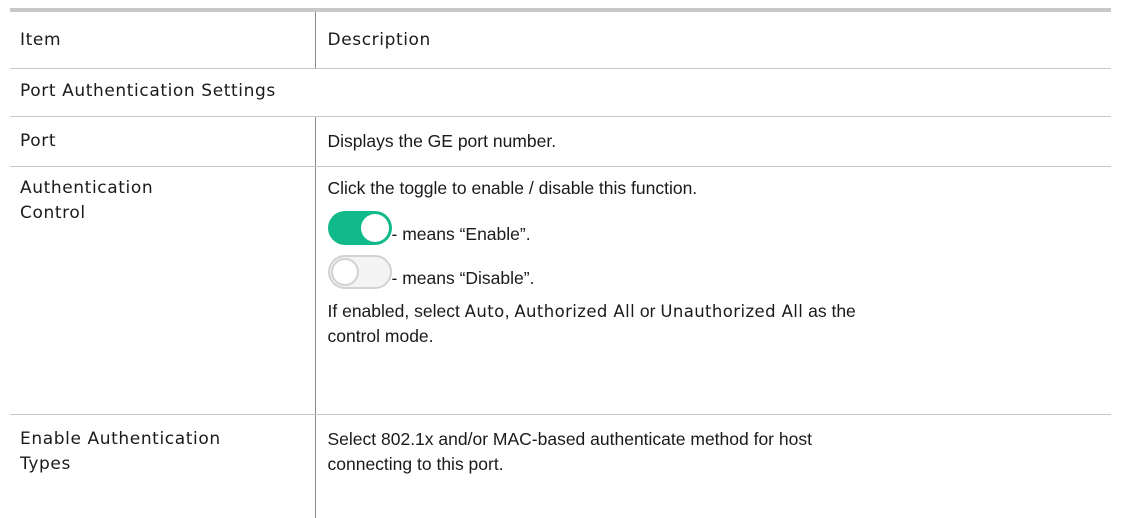 The image size is (1121, 518). What do you see at coordinates (415, 463) in the screenshot?
I see `description-line: connecting to this port.` at bounding box center [415, 463].